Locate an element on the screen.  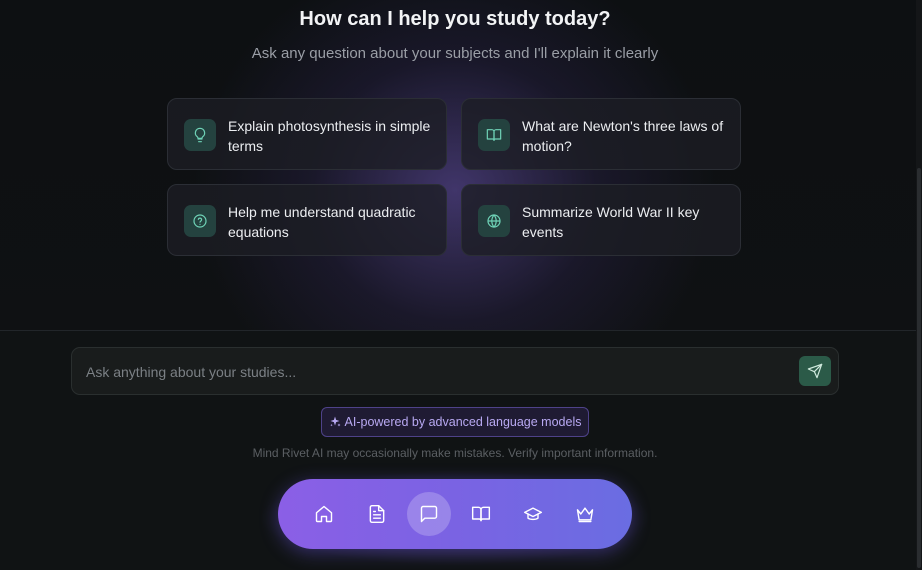
nav-home is located at coordinates (324, 514).